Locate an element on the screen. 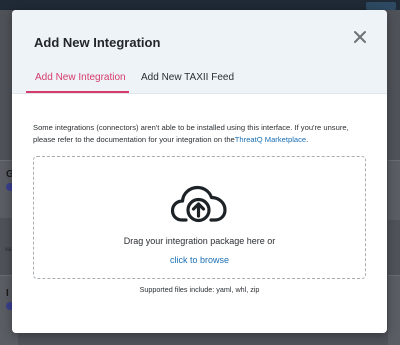  background-card-snippet: va is located at coordinates (8, 250).